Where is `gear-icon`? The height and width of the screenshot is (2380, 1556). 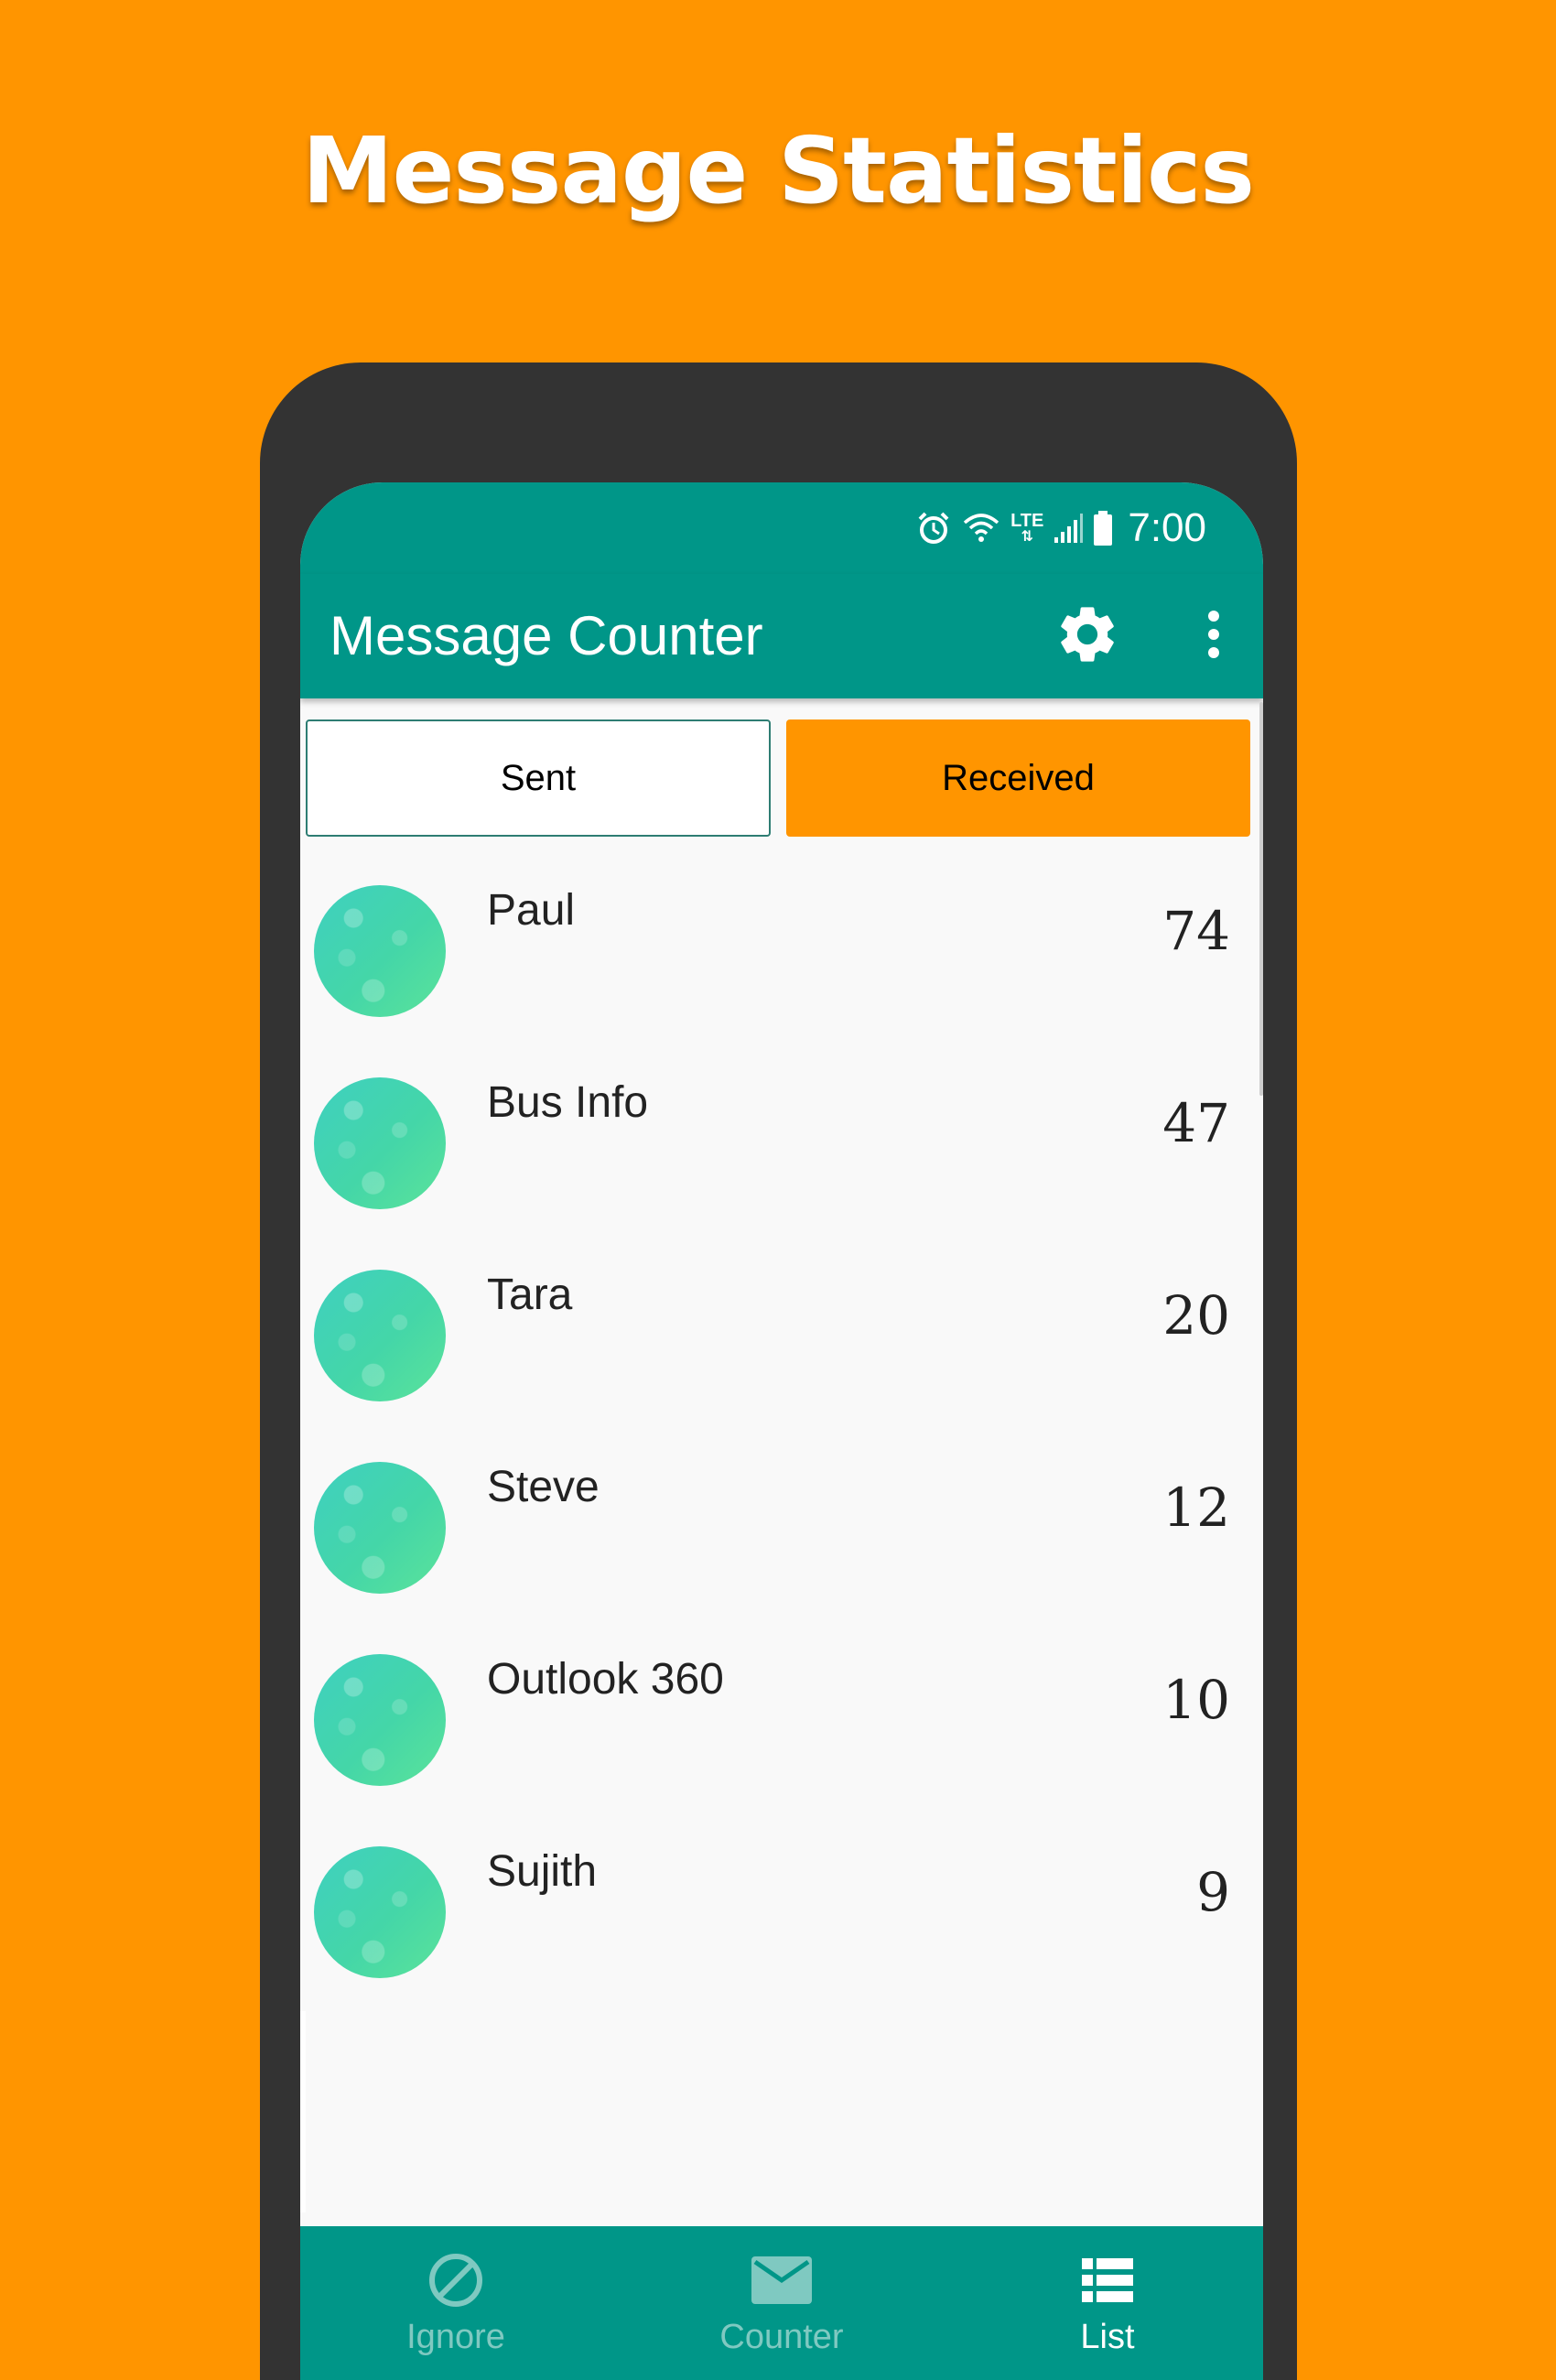
gear-icon is located at coordinates (1087, 636).